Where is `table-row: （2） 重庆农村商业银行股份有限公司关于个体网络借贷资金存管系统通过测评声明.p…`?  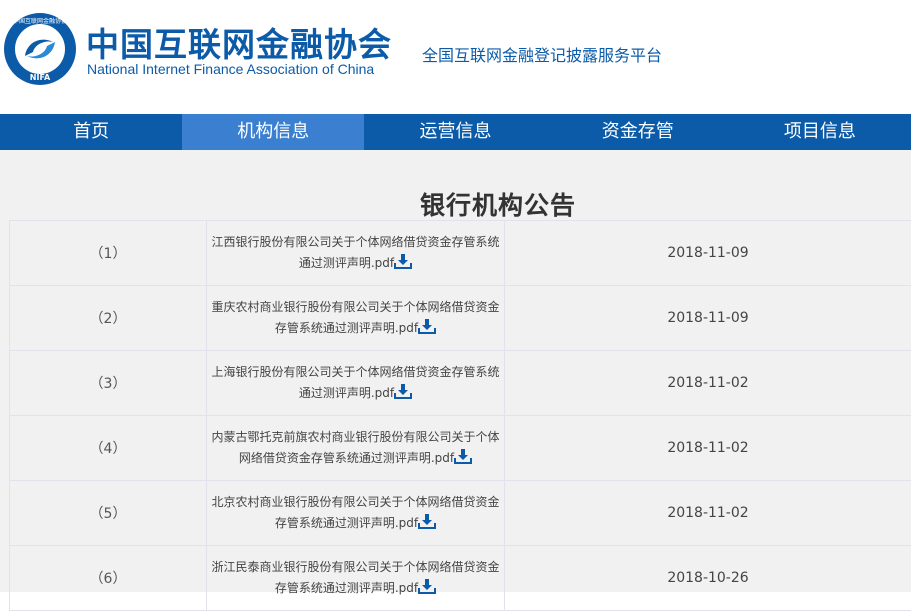 table-row: （2） 重庆农村商业银行股份有限公司关于个体网络借贷资金存管系统通过测评声明.p… is located at coordinates (460, 318).